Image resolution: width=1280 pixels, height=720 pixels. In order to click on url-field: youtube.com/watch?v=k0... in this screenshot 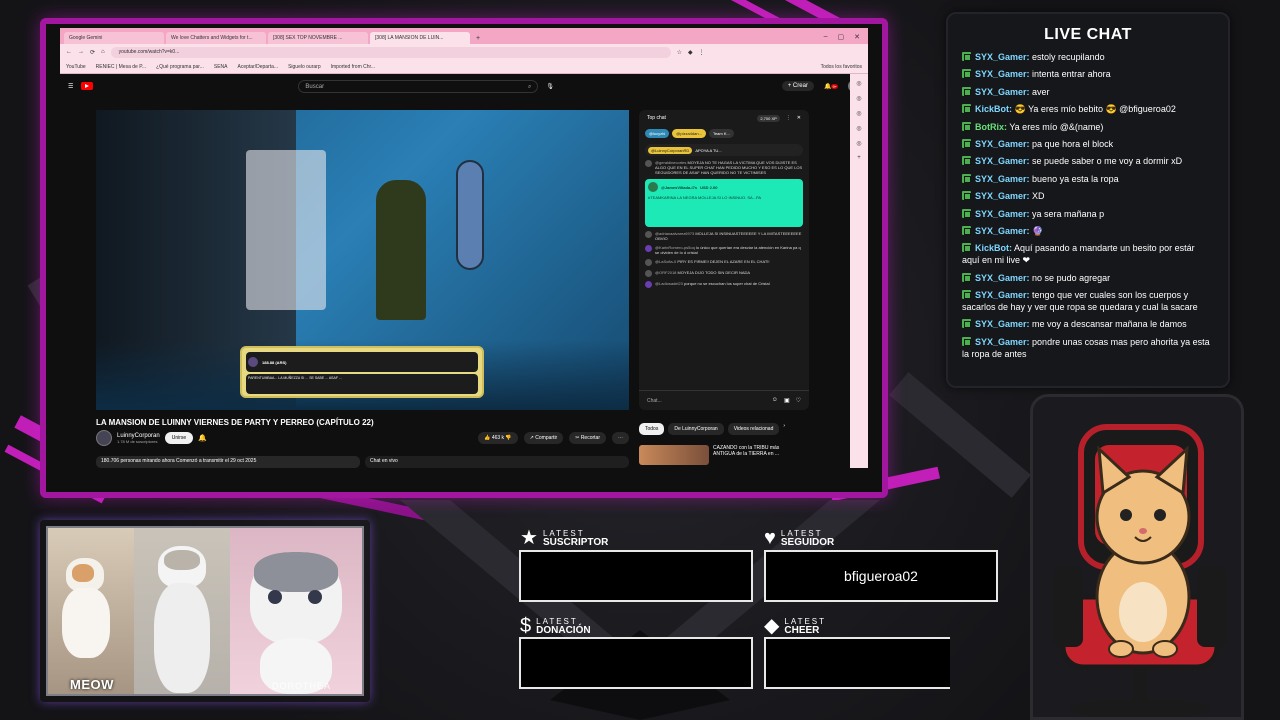, I will do `click(390, 52)`.